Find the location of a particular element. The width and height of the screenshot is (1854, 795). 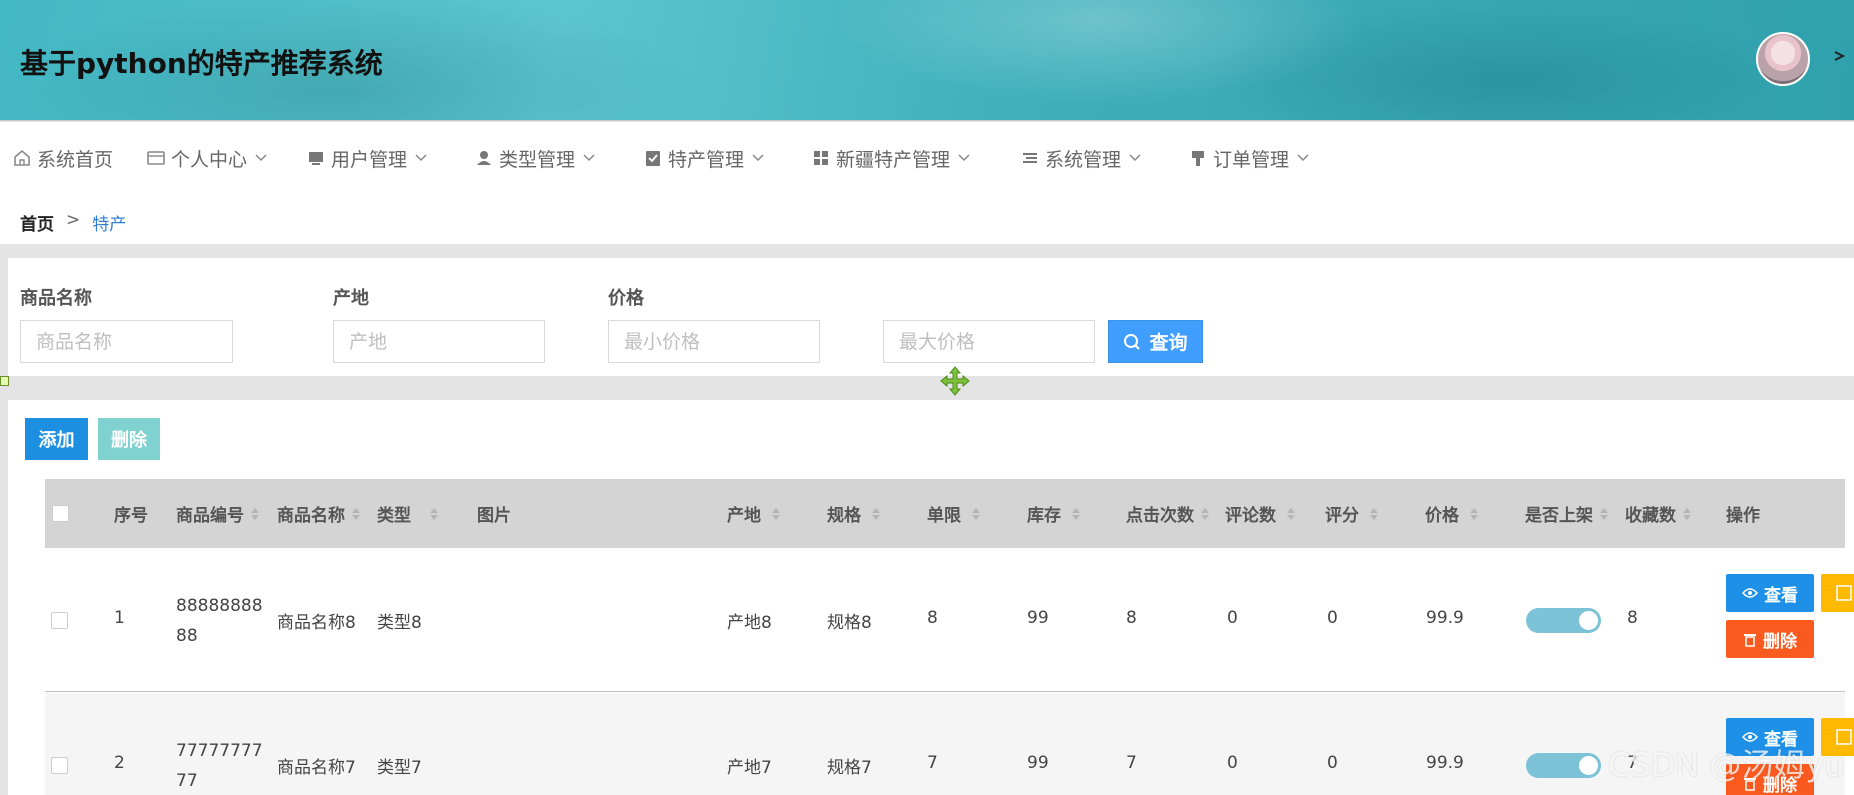

cell-index: 1 is located at coordinates (119, 618).